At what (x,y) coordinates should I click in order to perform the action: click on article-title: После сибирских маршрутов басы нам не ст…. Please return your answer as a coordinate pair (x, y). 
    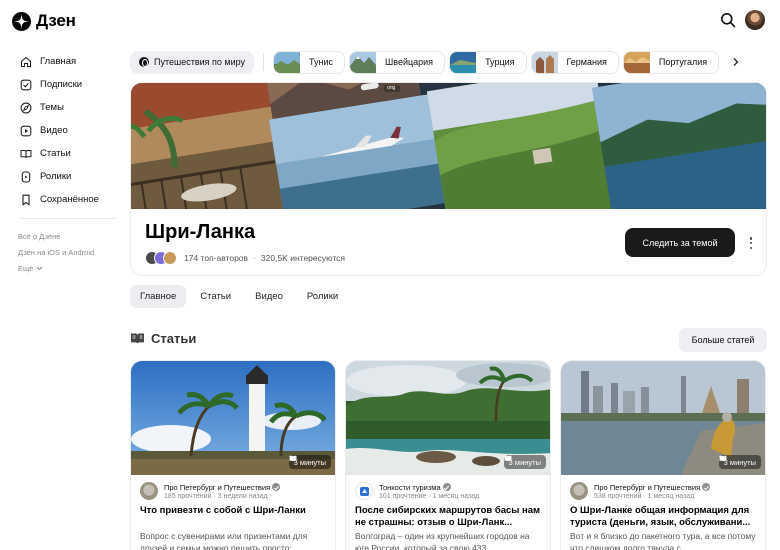
    Looking at the image, I should click on (450, 517).